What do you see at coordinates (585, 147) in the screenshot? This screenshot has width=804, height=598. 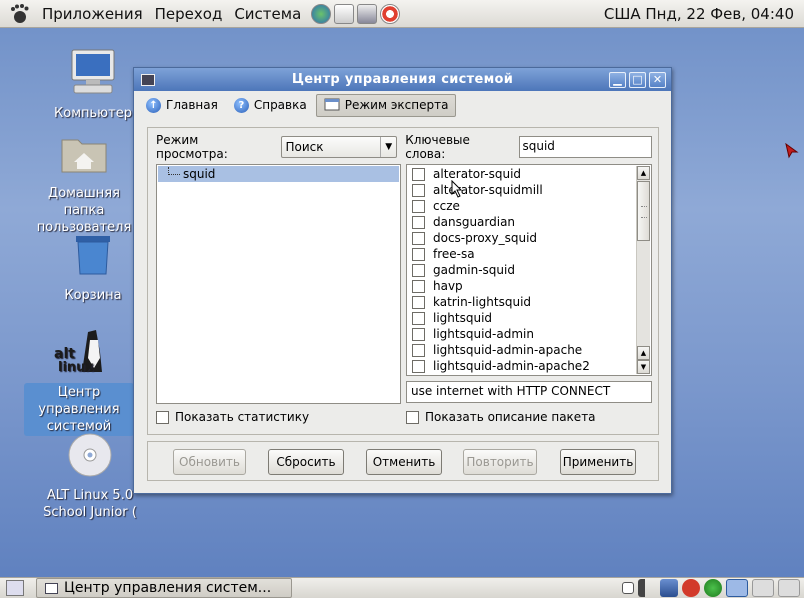 I see `keywords-input: squid` at bounding box center [585, 147].